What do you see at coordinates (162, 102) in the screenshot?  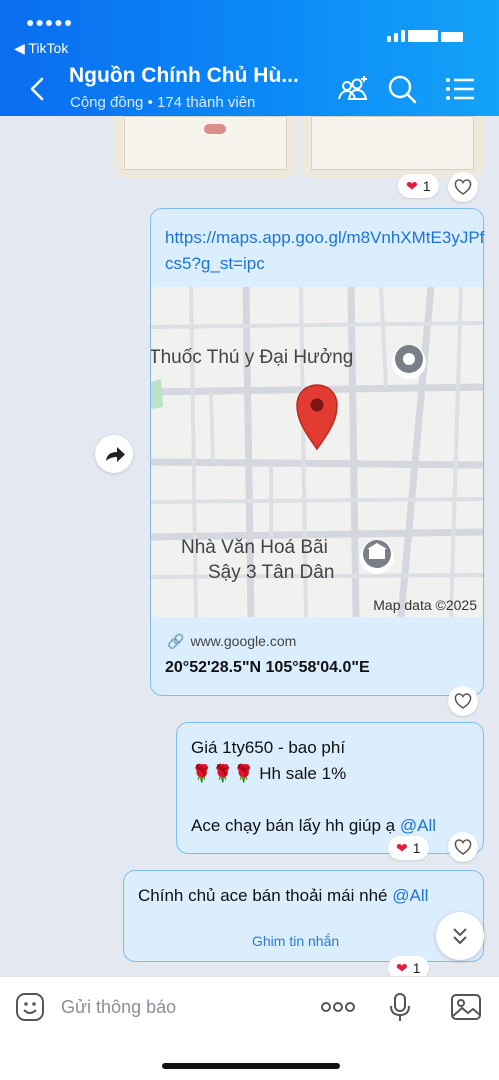 I see `group-subtitle: Cộng đồng • 174 thành viên` at bounding box center [162, 102].